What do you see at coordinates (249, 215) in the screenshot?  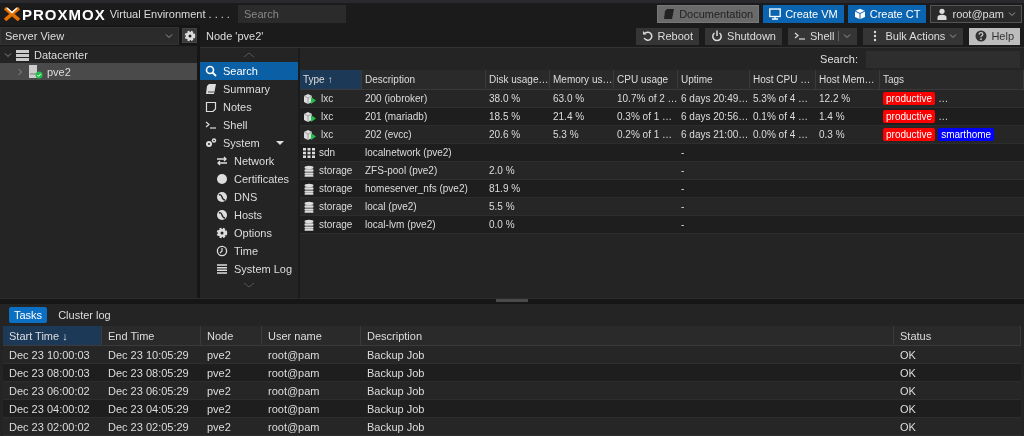 I see `nav-item: Hosts` at bounding box center [249, 215].